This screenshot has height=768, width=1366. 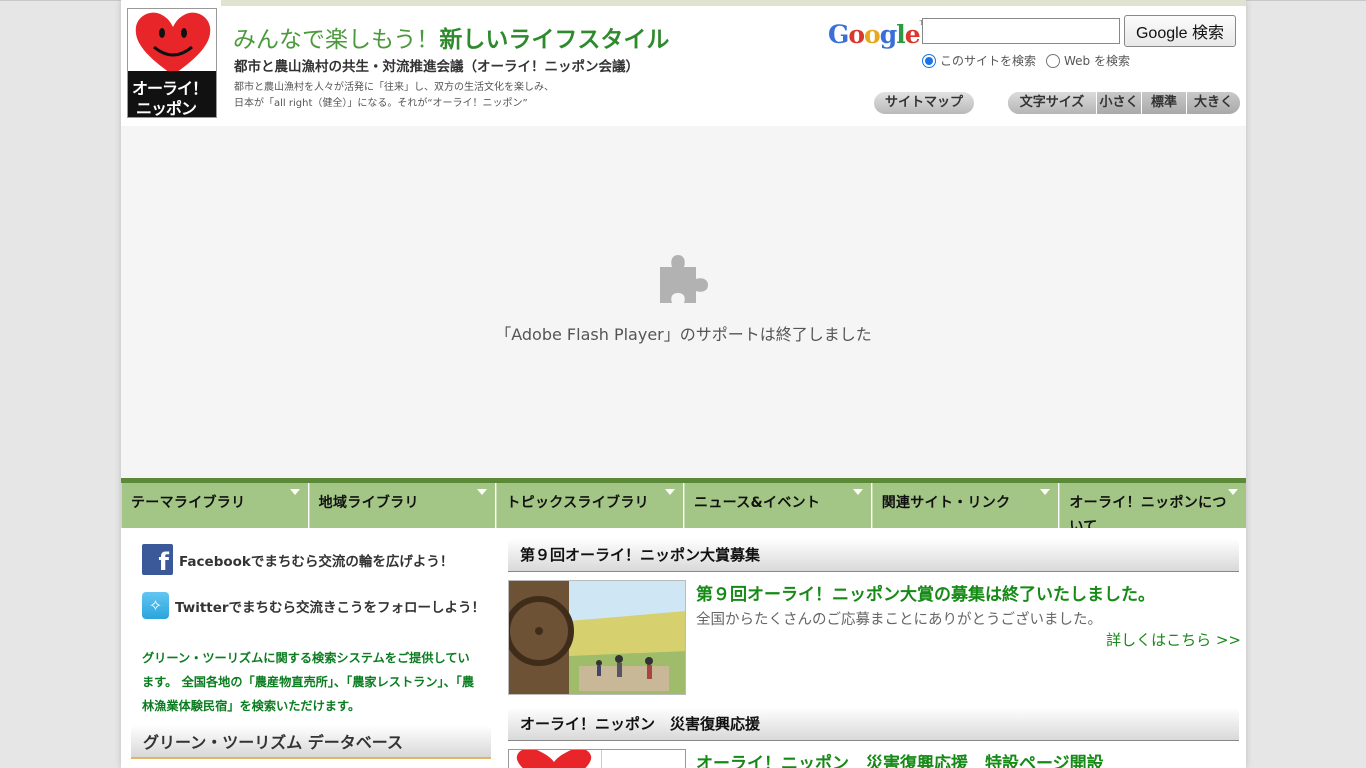 What do you see at coordinates (1180, 31) in the screenshot?
I see `google-search-button: Google 検索` at bounding box center [1180, 31].